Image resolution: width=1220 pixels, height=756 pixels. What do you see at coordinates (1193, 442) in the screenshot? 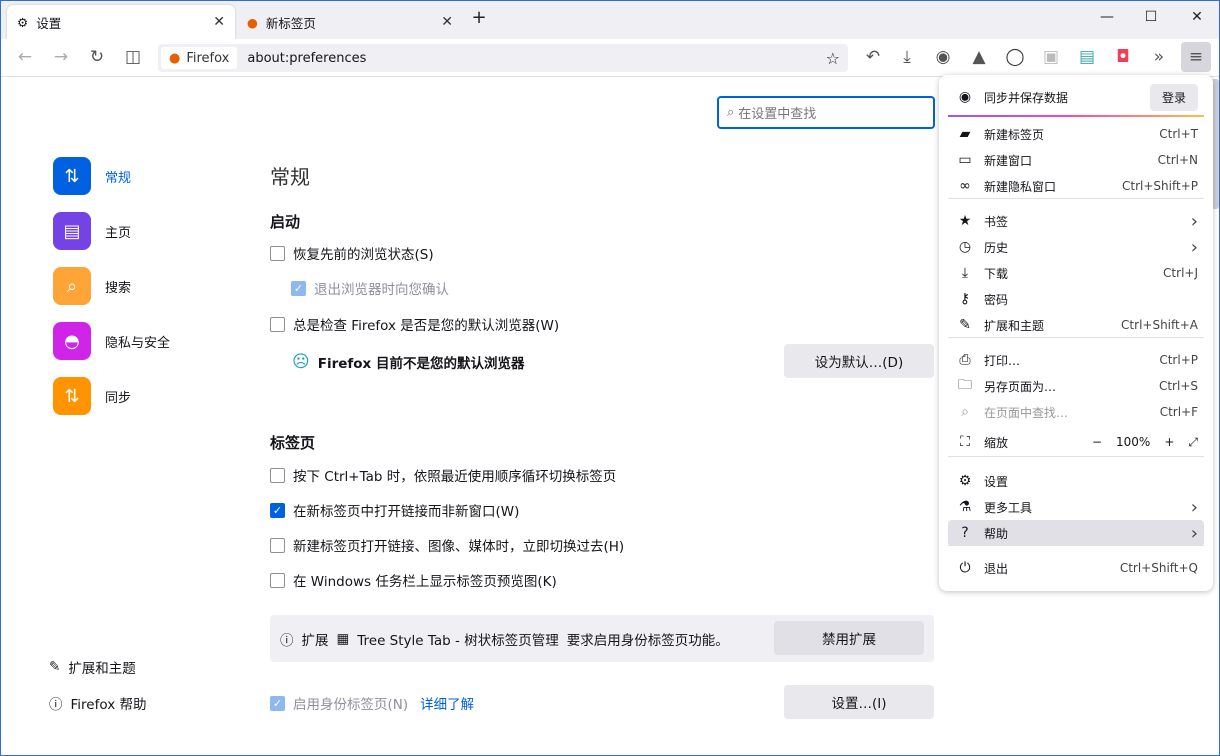
I see `fullscreen-button: ⤢` at bounding box center [1193, 442].